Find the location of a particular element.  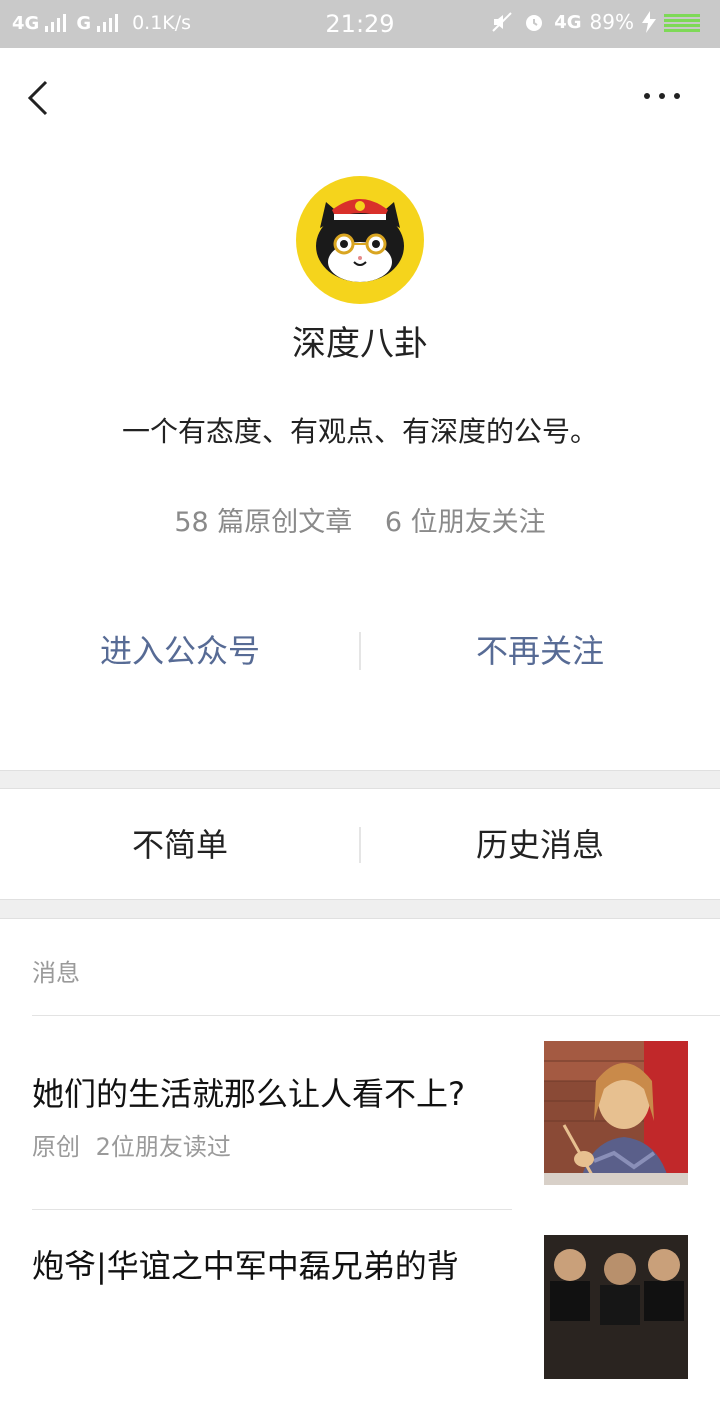

status-right: 4G 89% is located at coordinates (597, 22).